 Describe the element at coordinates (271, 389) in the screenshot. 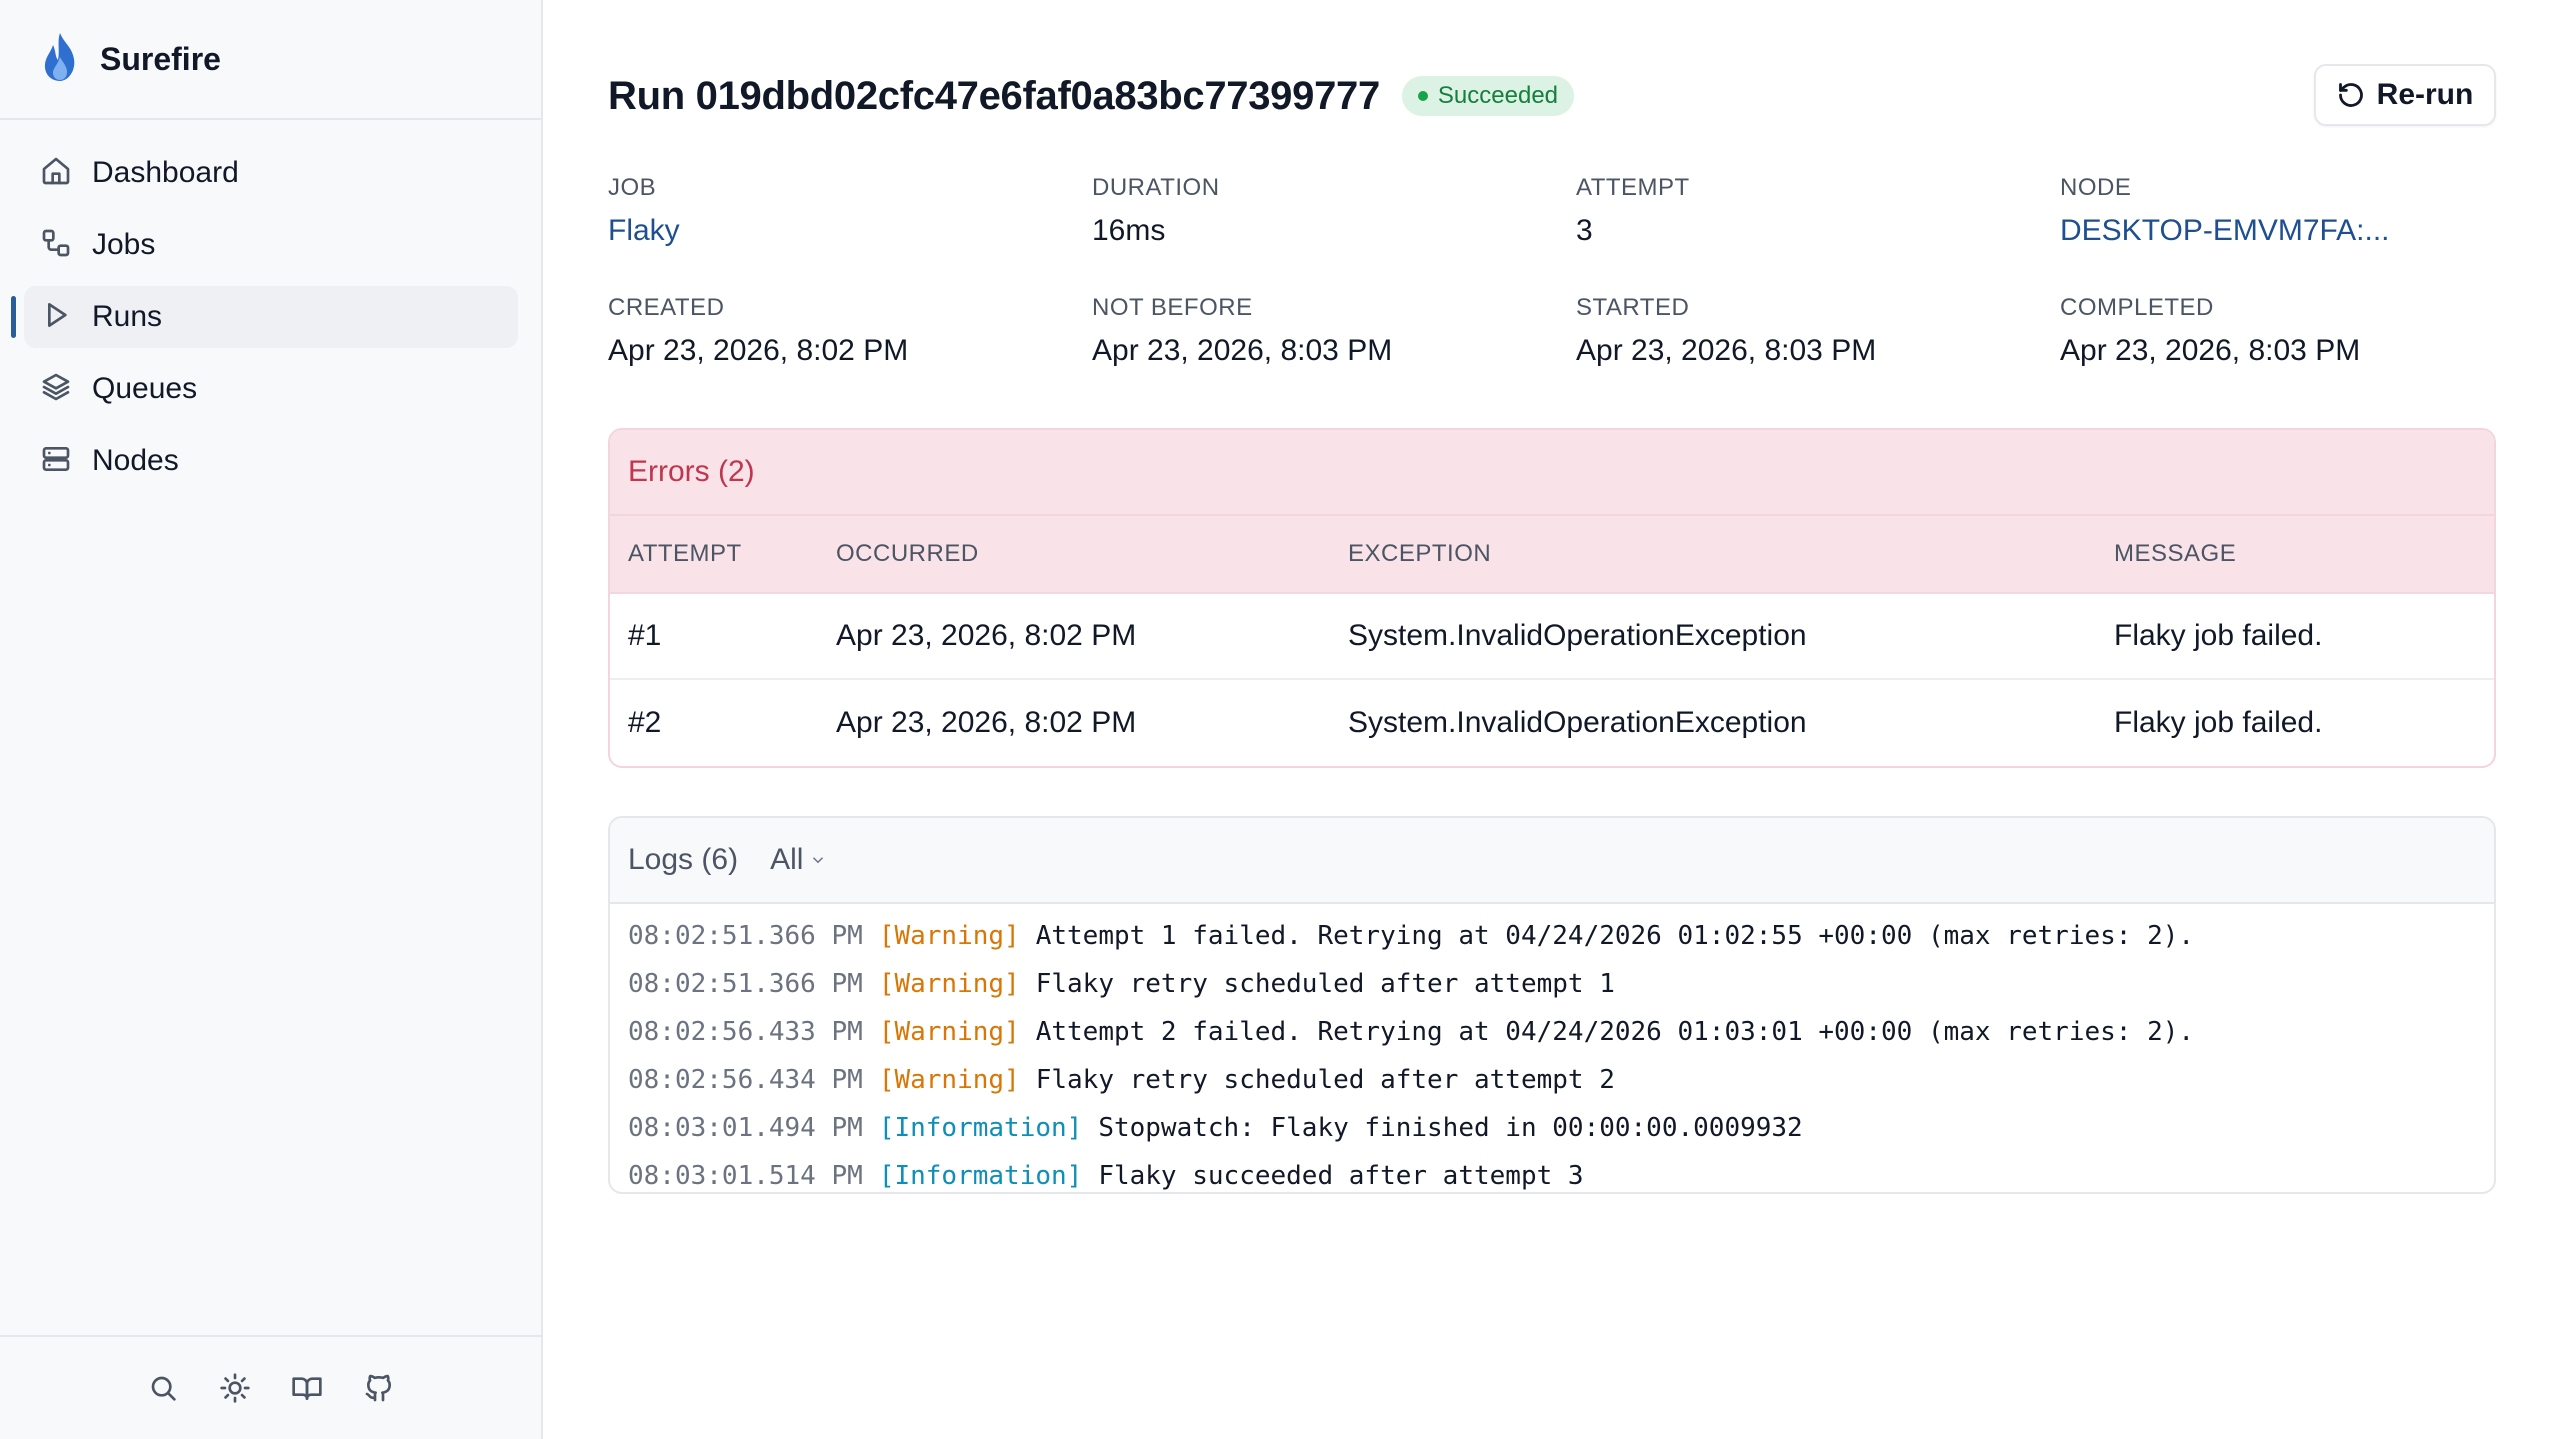

I see `sidebar-item-queues: Queues` at that location.